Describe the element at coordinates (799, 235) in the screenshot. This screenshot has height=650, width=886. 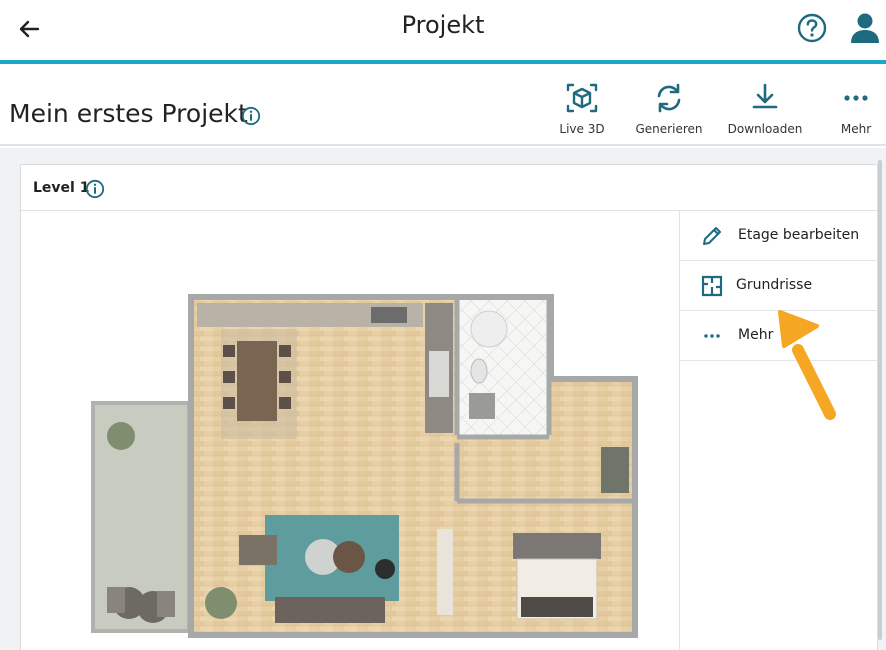
I see `edit-floor-label: Etage bearbeiten` at that location.